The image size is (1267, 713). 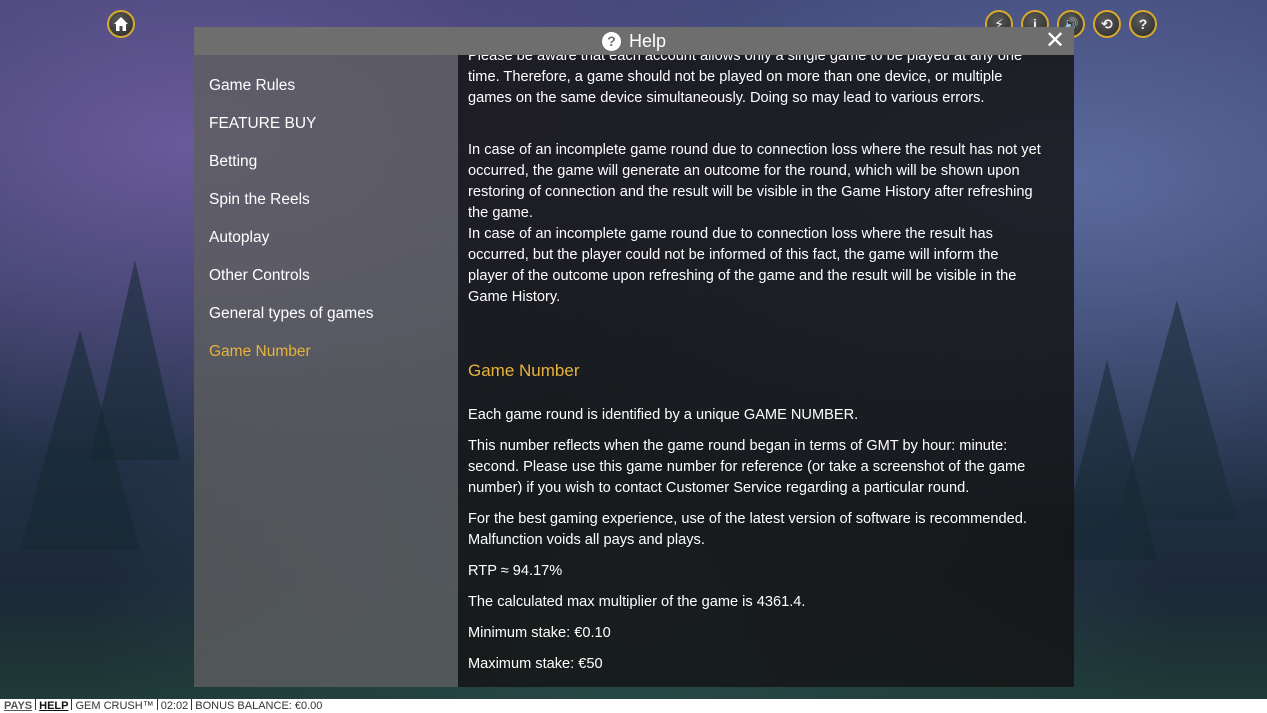 I want to click on sidebar-item-other-controls: Other Controls, so click(x=326, y=276).